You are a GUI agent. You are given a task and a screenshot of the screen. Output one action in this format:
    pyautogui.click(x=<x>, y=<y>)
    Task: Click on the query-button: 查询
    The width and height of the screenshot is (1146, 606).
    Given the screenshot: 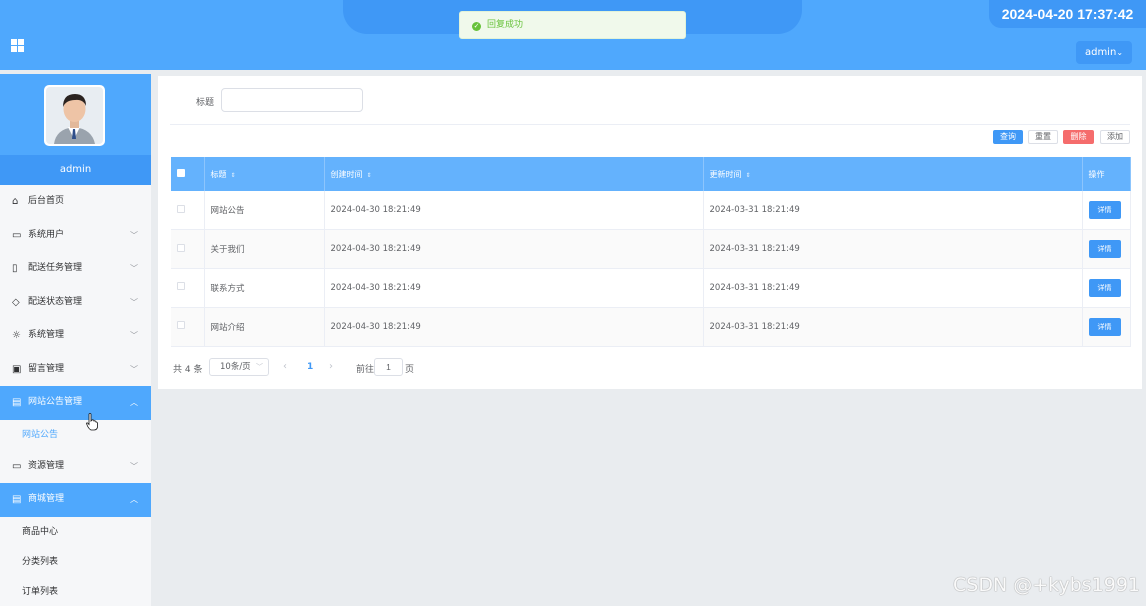 What is the action you would take?
    pyautogui.click(x=1008, y=137)
    